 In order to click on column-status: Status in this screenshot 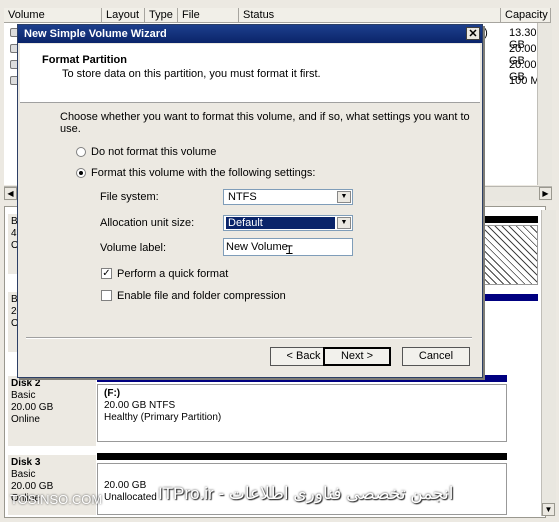, I will do `click(370, 15)`.